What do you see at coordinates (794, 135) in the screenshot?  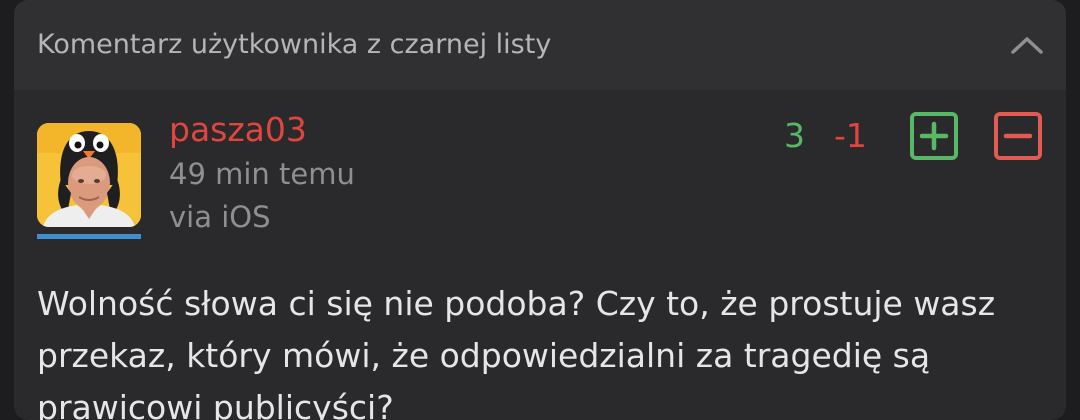 I see `upvote-count: 3` at bounding box center [794, 135].